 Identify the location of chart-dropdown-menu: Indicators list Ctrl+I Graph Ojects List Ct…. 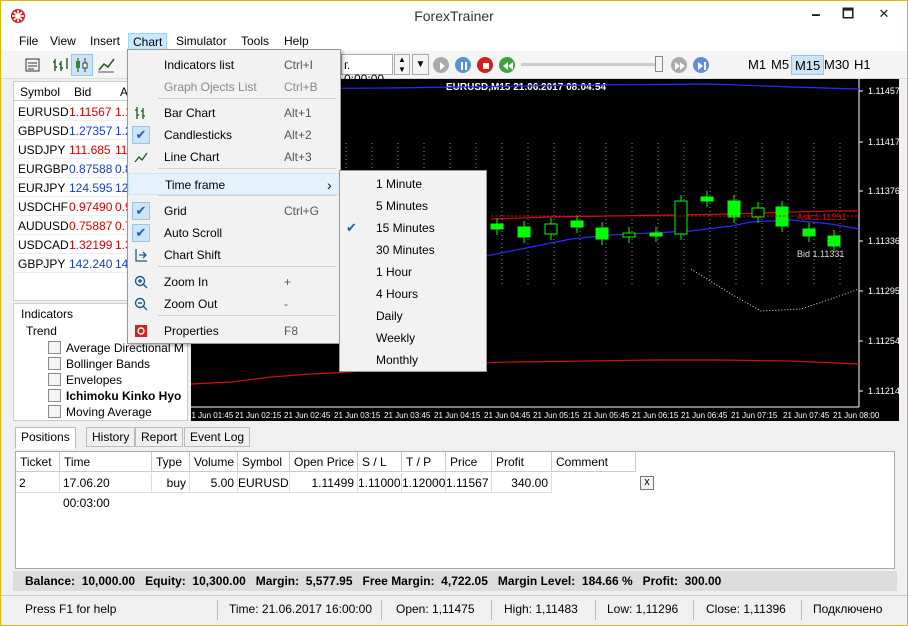
(234, 196).